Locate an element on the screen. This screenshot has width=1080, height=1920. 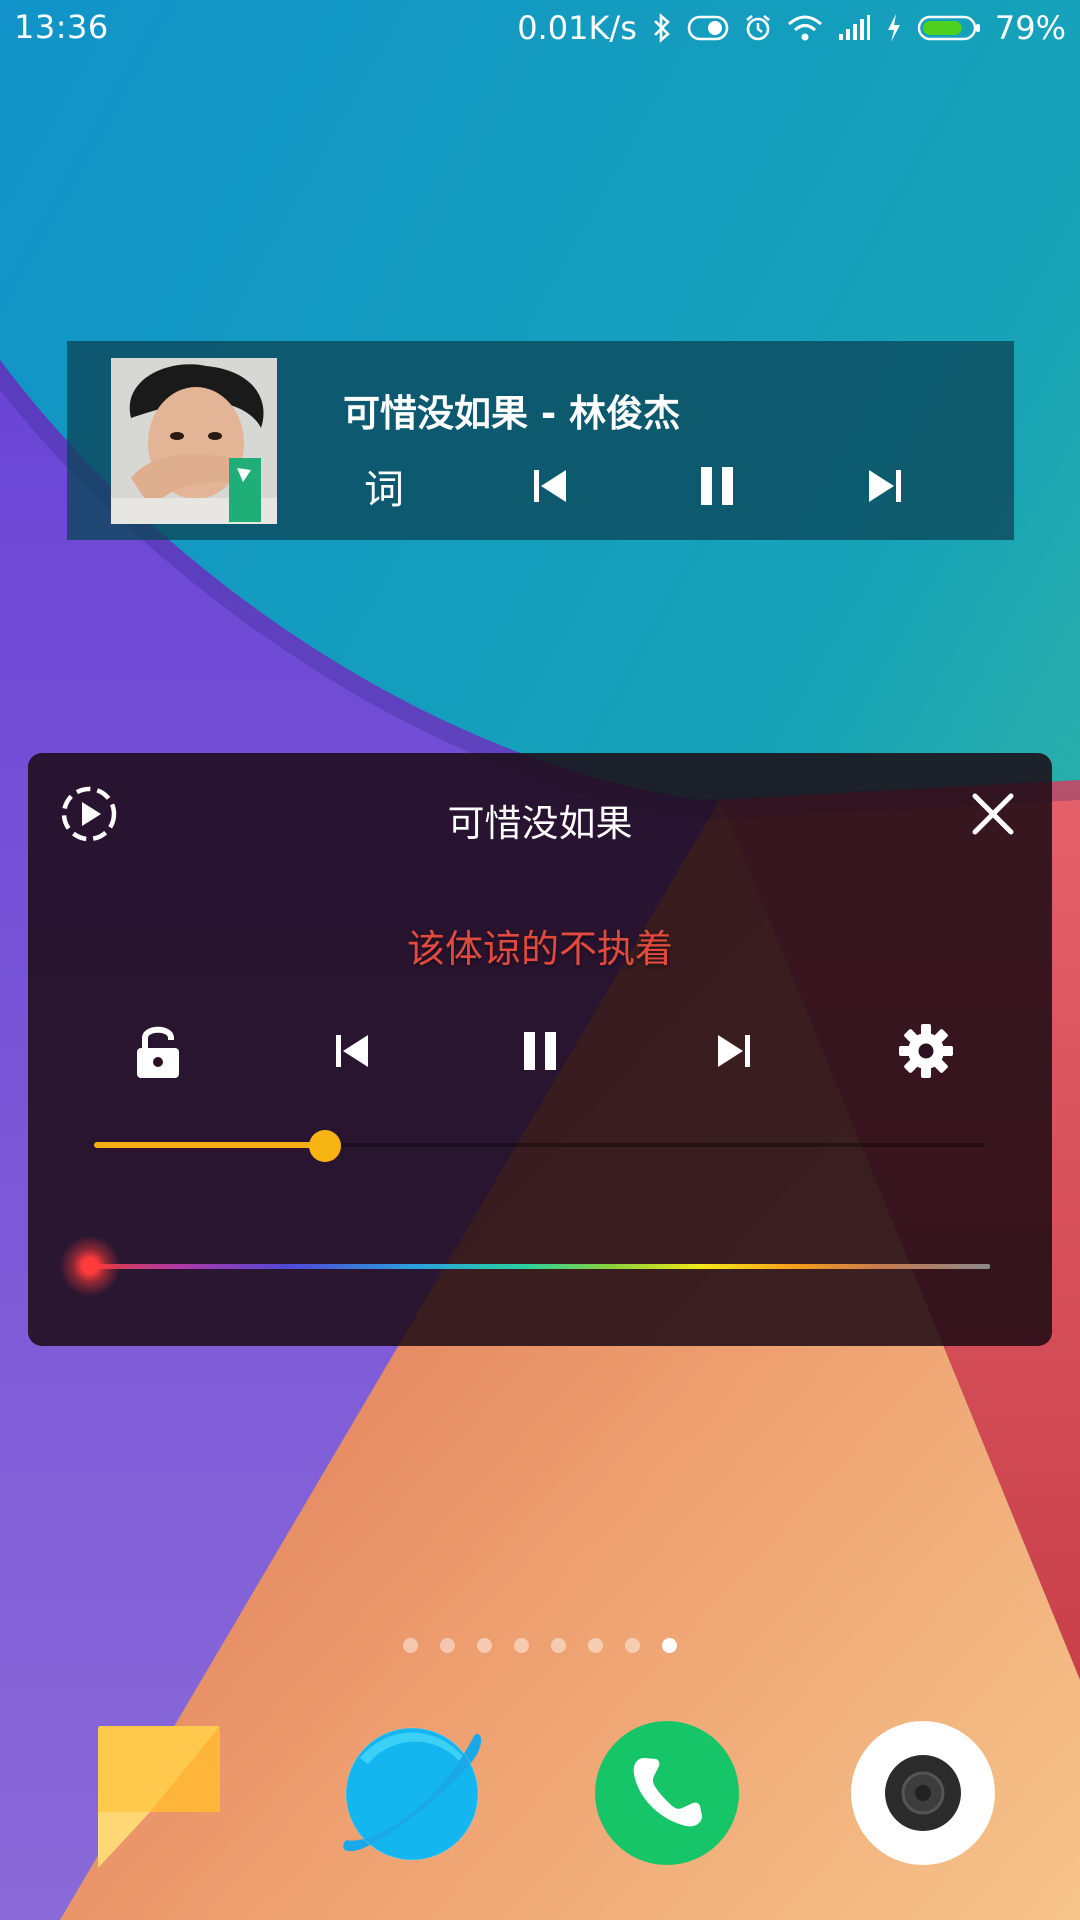
color-spectrum-track is located at coordinates (540, 1266).